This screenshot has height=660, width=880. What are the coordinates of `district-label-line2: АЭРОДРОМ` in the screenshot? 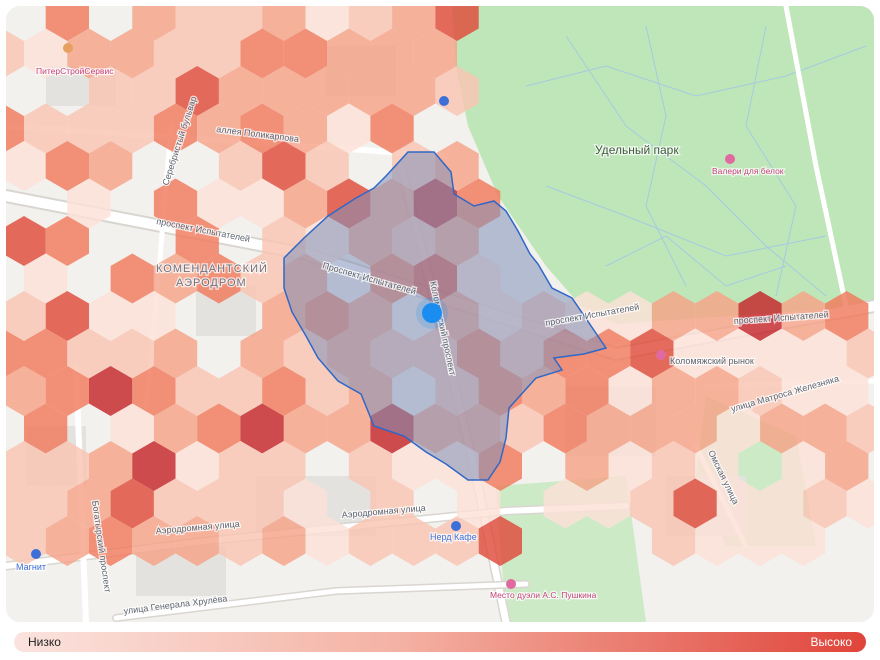 It's located at (211, 283).